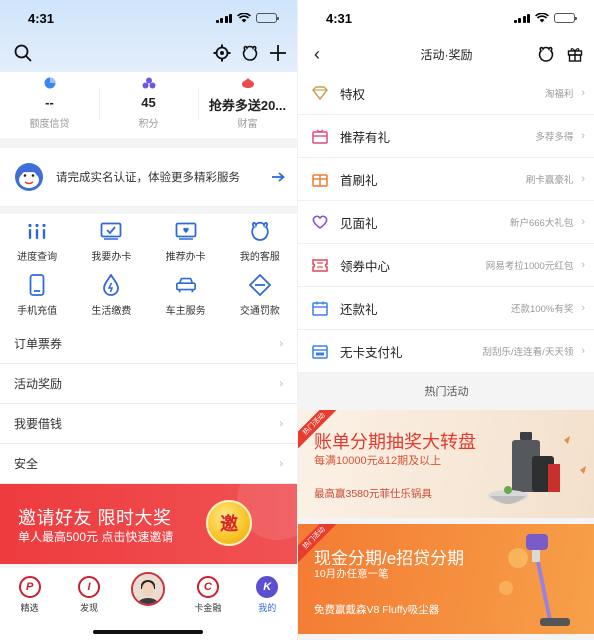  I want to click on featured-icon: P, so click(29, 587).